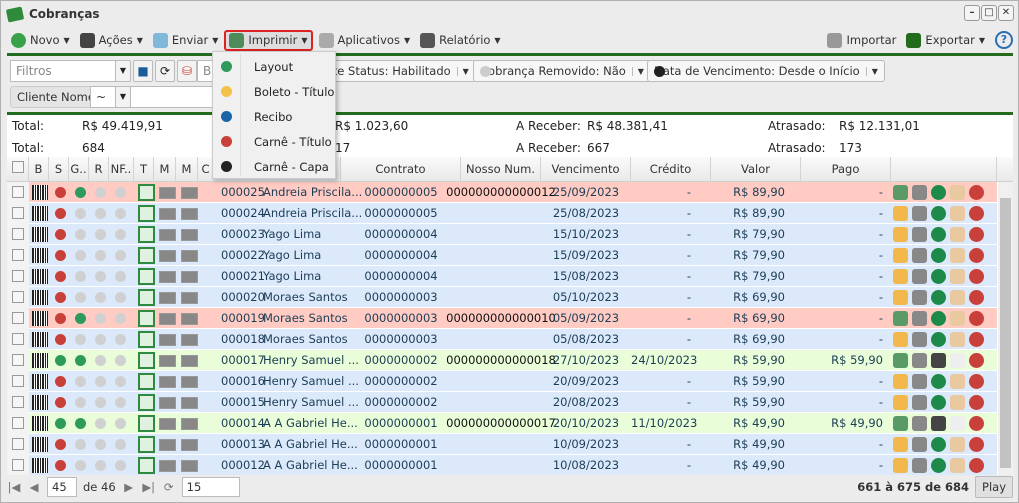  What do you see at coordinates (40, 40) in the screenshot?
I see `novo-button: Novo ▼` at bounding box center [40, 40].